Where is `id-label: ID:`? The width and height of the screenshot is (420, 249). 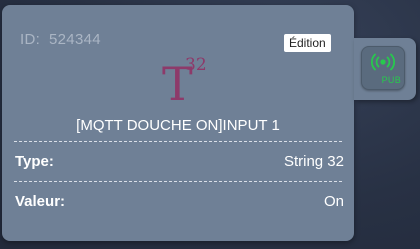 id-label: ID: is located at coordinates (30, 39).